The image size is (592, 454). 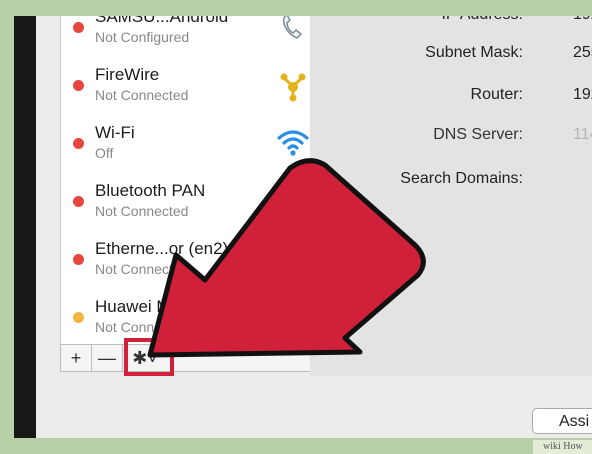 What do you see at coordinates (132, 327) in the screenshot?
I see `service-status: Not Connec` at bounding box center [132, 327].